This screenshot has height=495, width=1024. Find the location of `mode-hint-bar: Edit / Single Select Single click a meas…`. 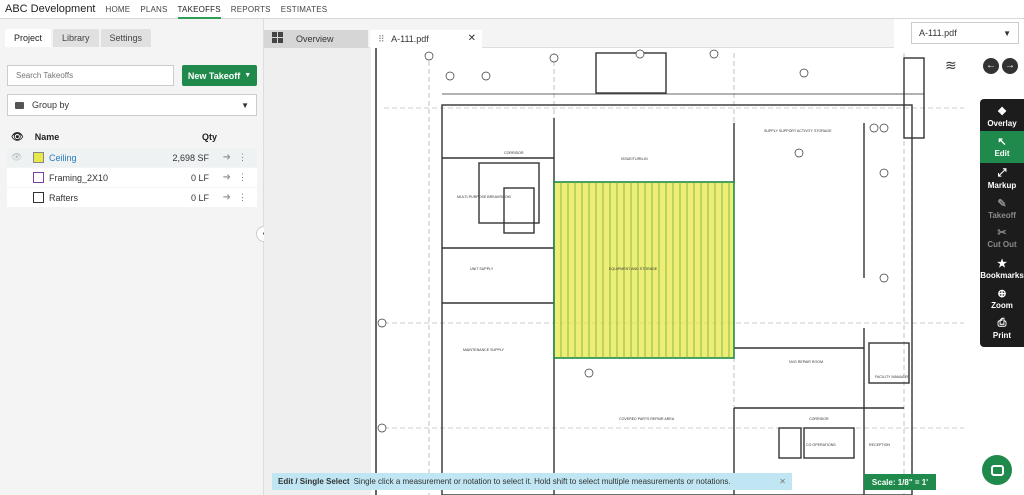

mode-hint-bar: Edit / Single Select Single click a meas… is located at coordinates (532, 481).